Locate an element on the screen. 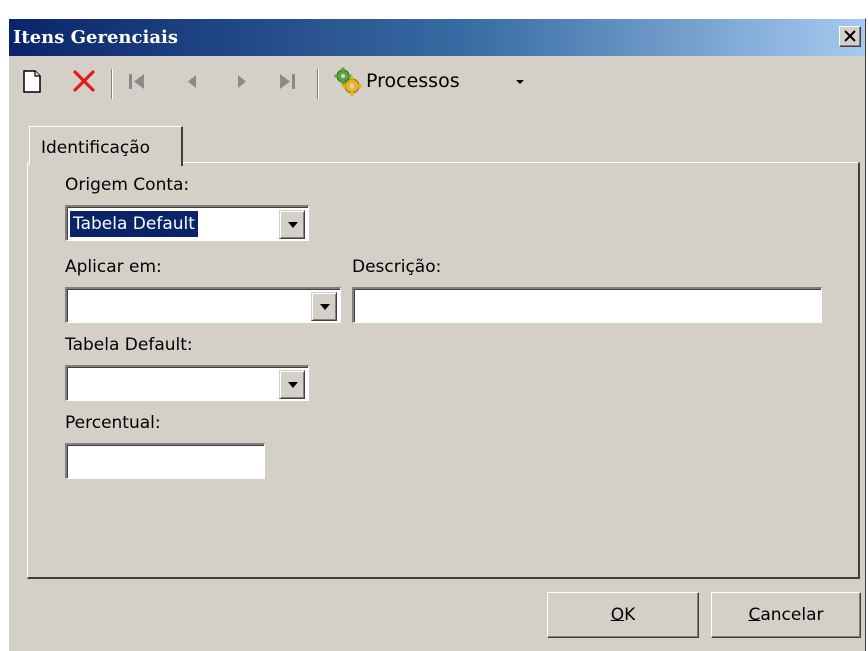 The height and width of the screenshot is (651, 868). tabela-default-select is located at coordinates (187, 383).